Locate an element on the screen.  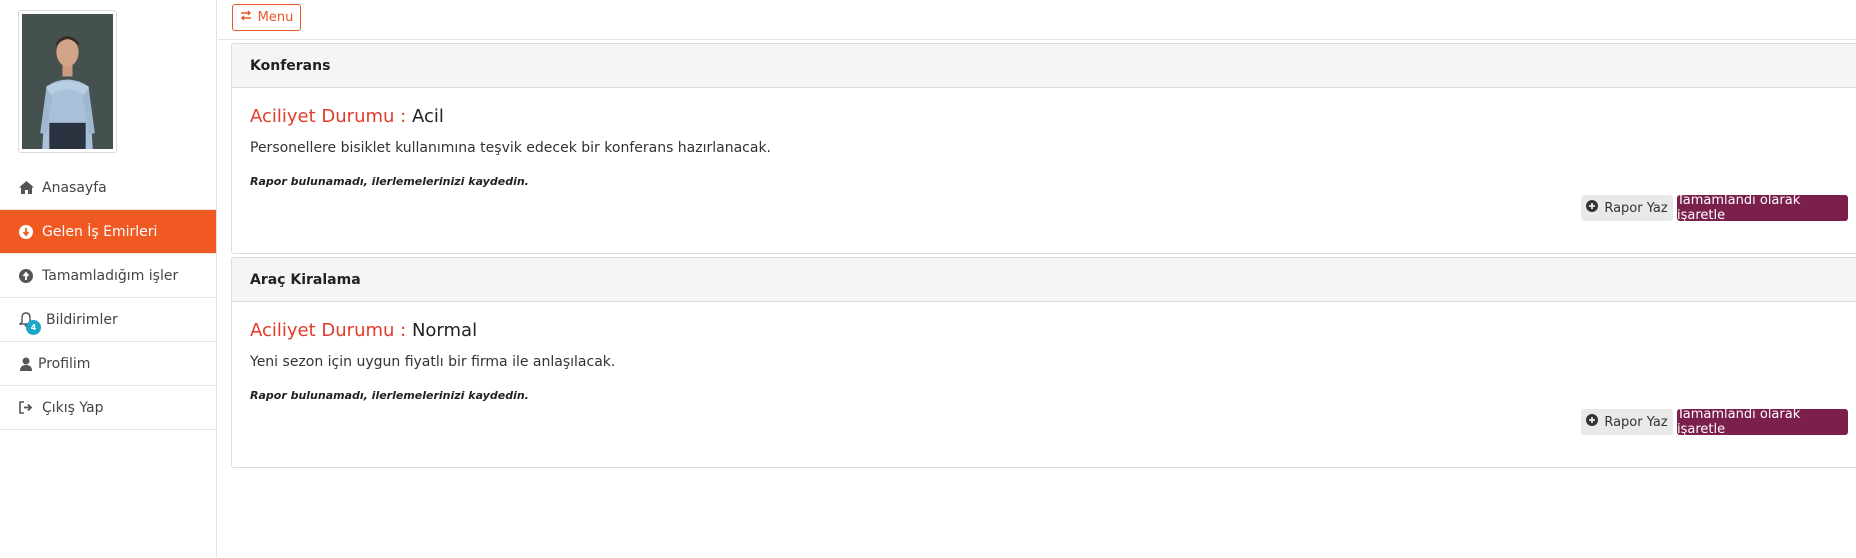
menu-button: Menu is located at coordinates (266, 17).